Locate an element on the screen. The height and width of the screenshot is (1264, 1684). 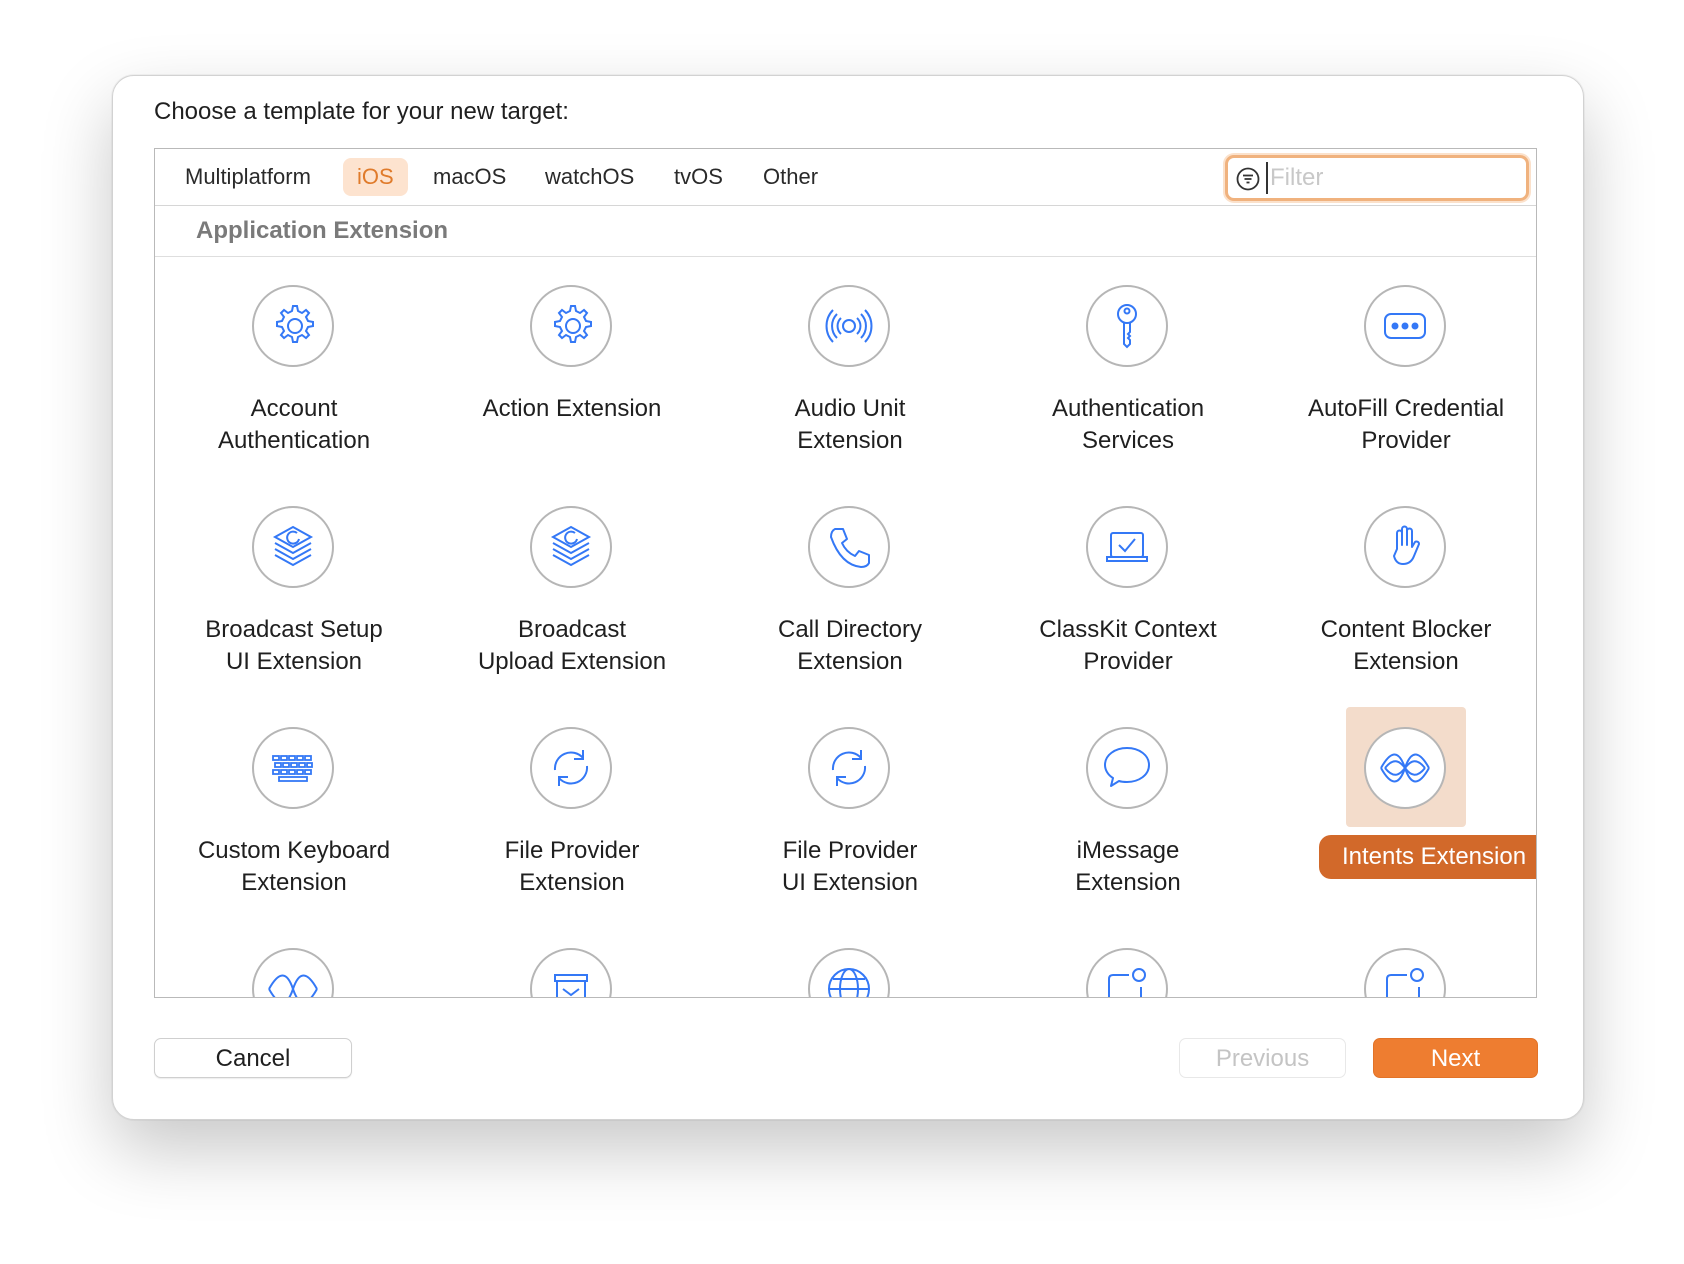
template-label: Account Authentication is located at coordinates (294, 424).